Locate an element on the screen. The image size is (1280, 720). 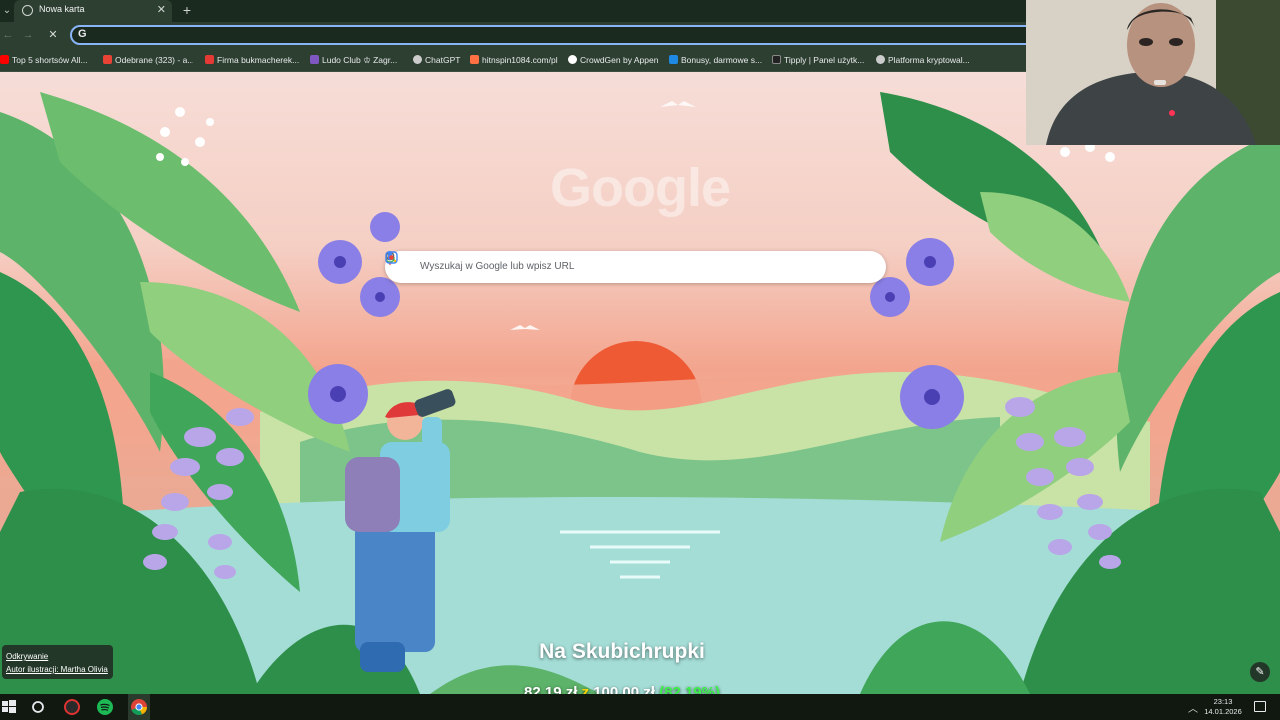
system-clock: 23:13 14.01.2026 is located at coordinates (1223, 707).